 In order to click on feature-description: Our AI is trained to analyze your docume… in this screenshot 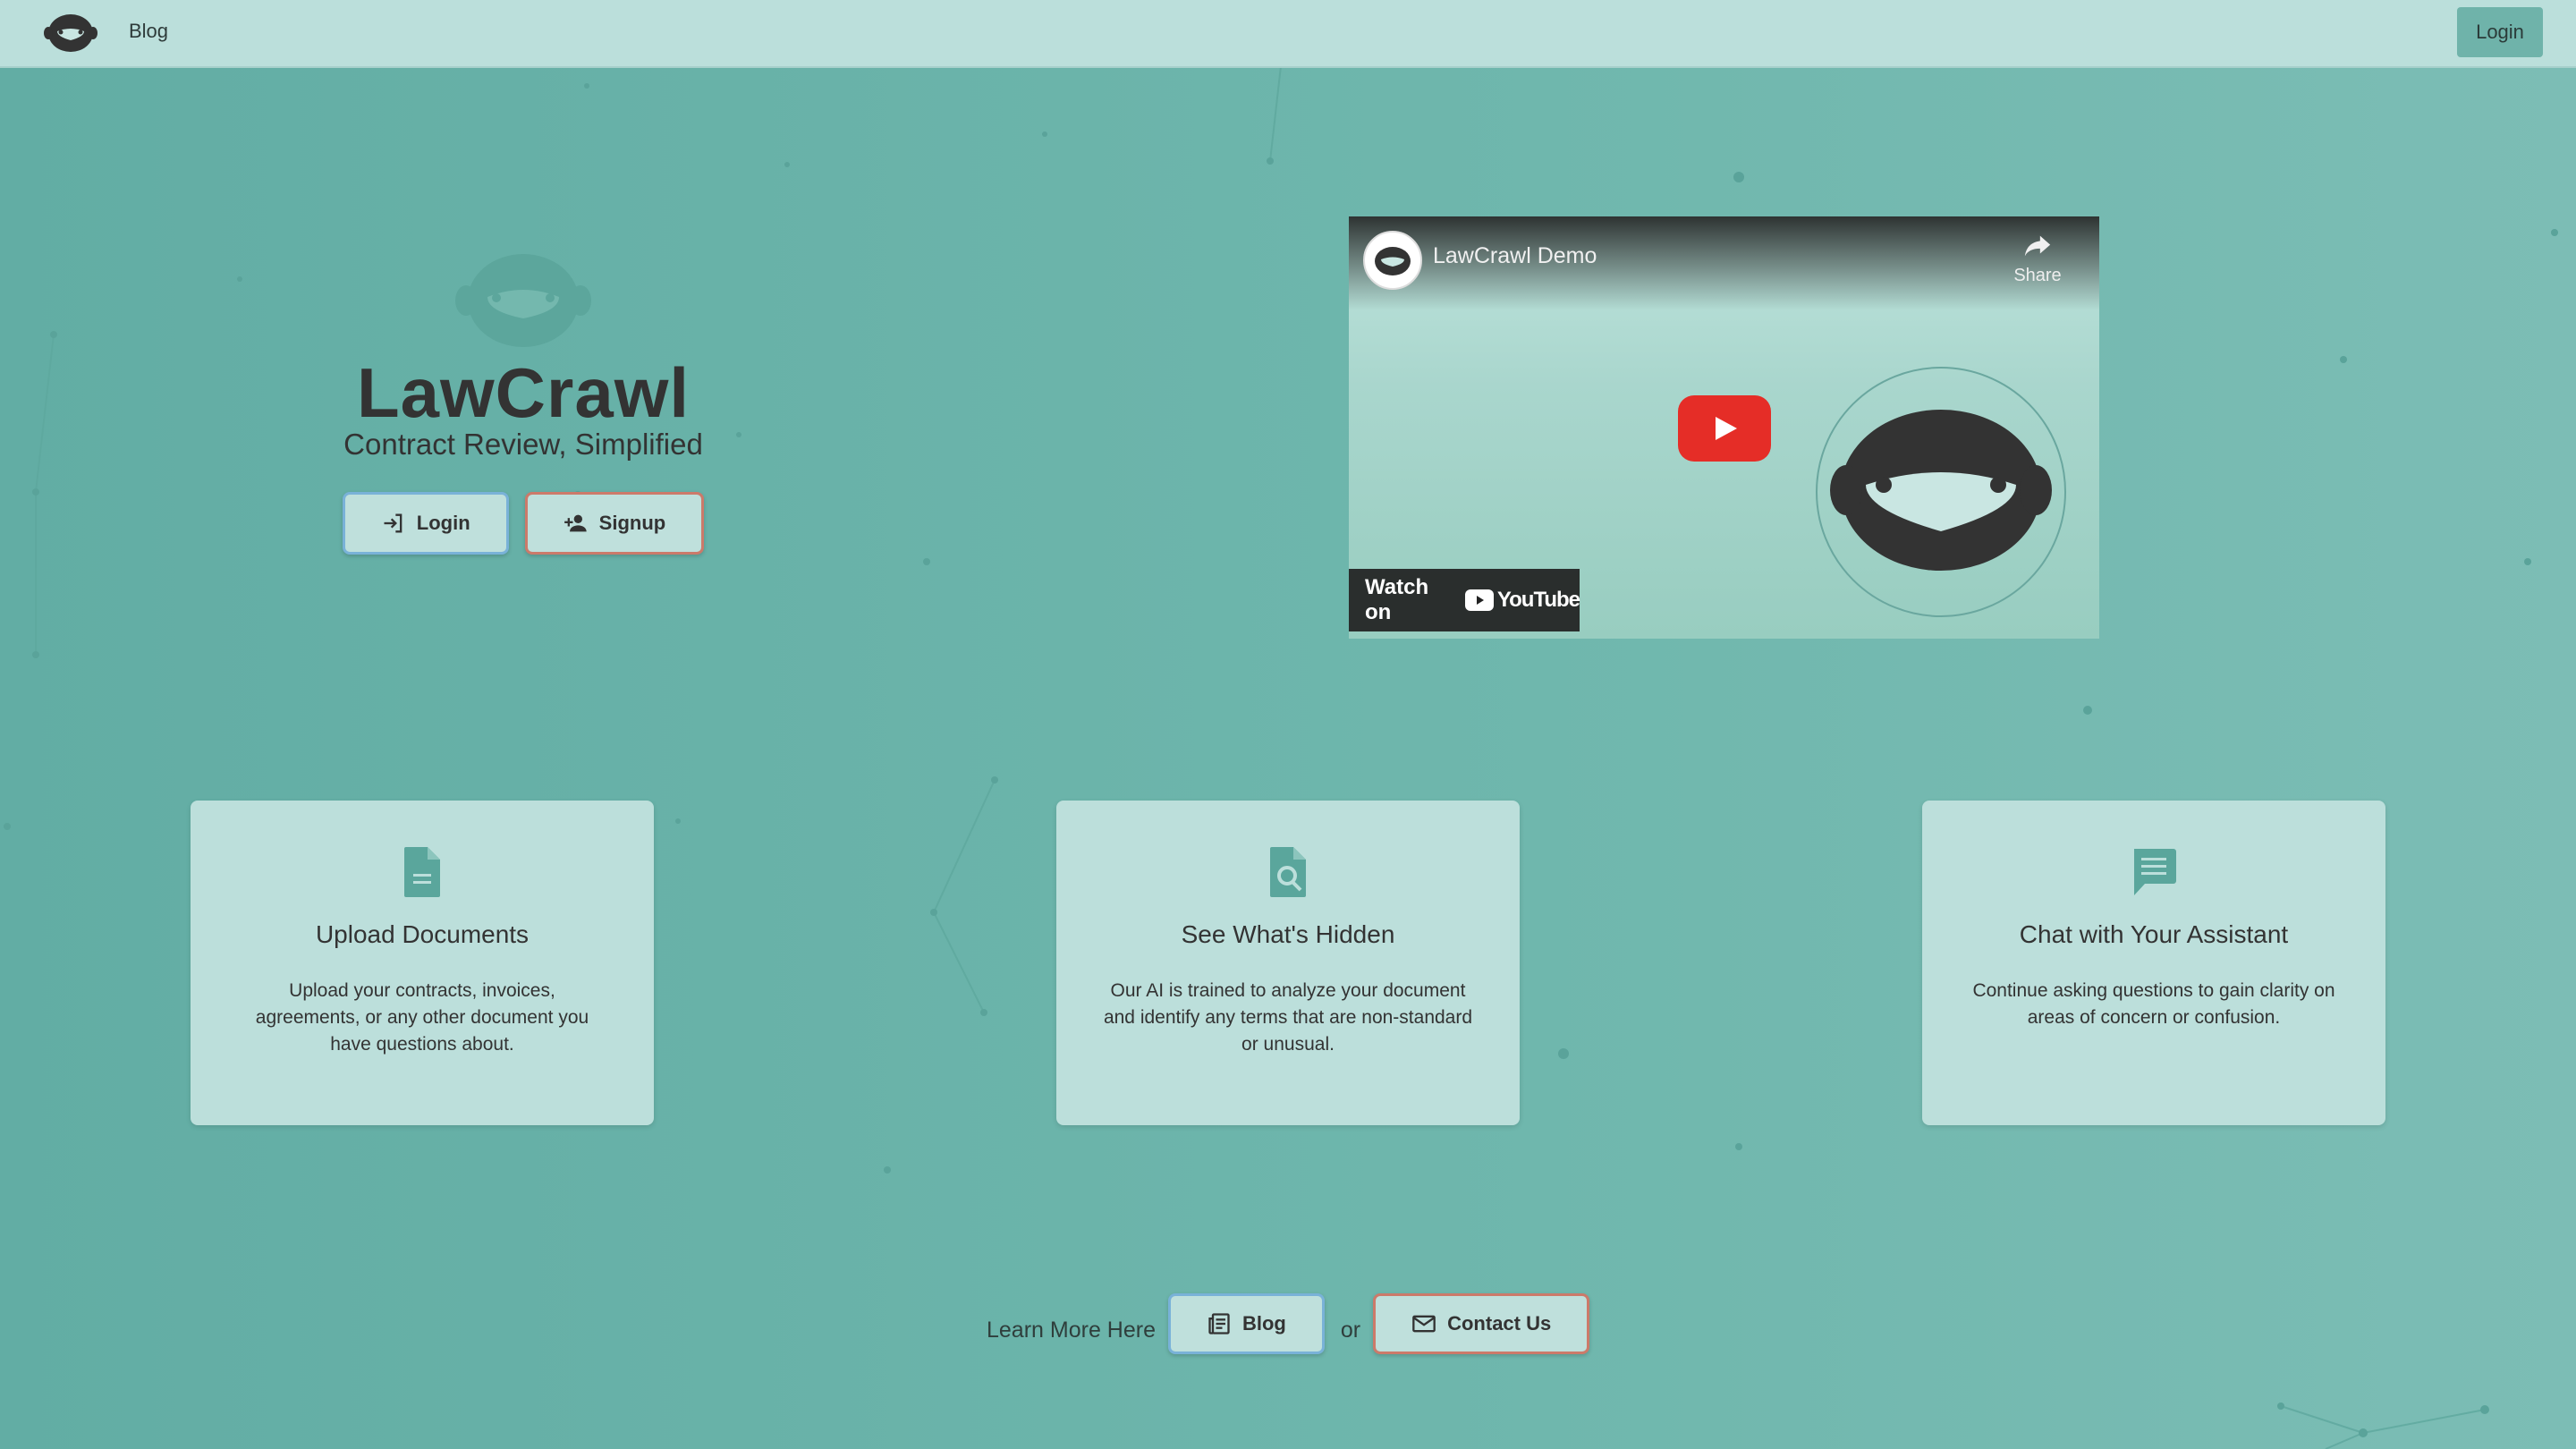, I will do `click(1288, 1017)`.